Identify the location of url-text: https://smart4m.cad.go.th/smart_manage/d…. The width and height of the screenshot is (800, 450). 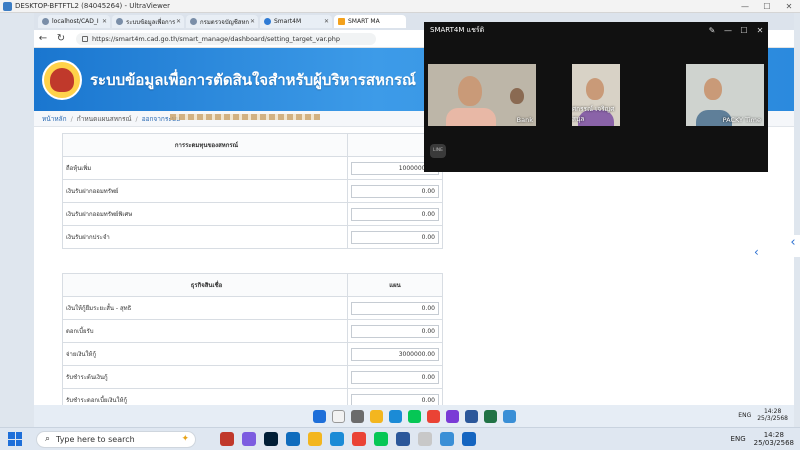
(216, 38).